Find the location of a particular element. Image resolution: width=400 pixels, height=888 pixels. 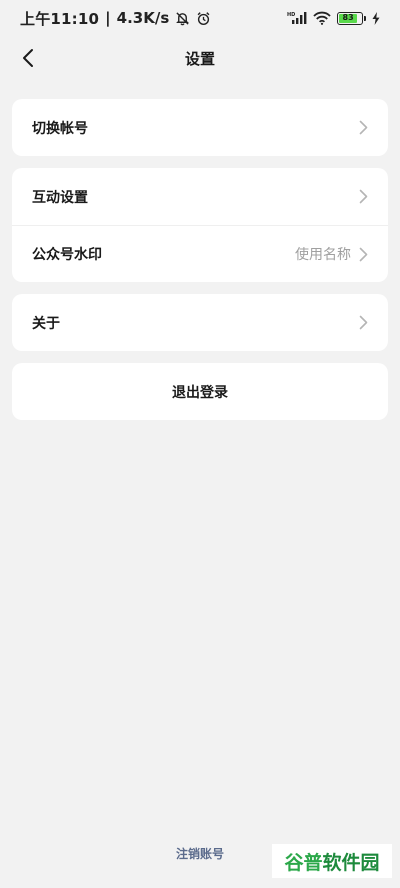

svg-text: HD is located at coordinates (291, 15).